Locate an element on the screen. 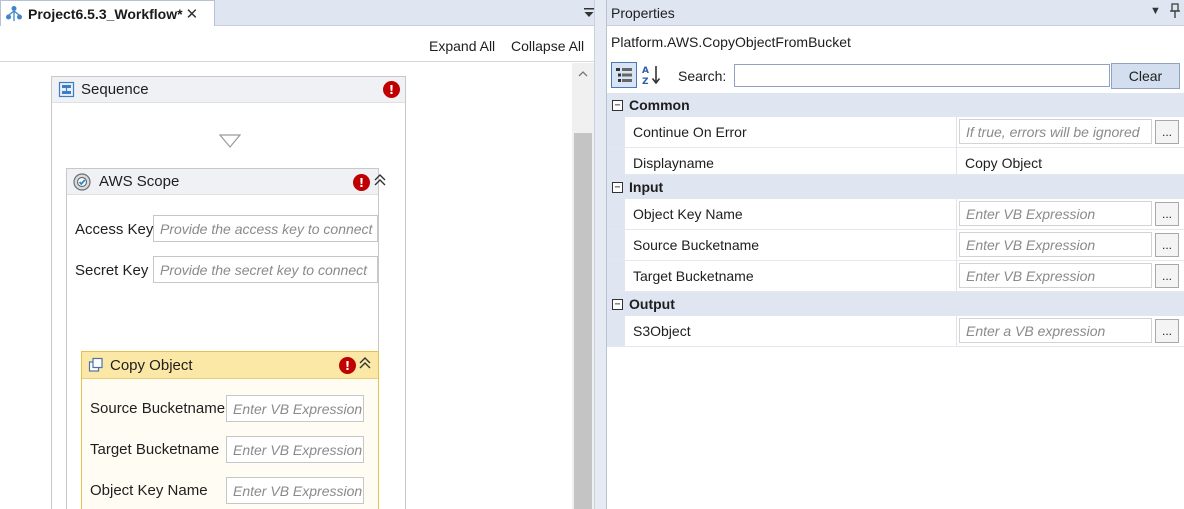 The height and width of the screenshot is (509, 1184). source-bucketname-label: Source Bucketname is located at coordinates (158, 408).